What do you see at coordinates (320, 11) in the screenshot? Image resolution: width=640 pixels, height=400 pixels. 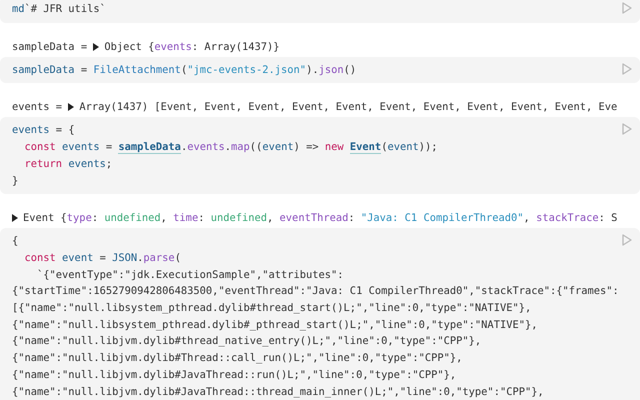 I see `code-block: md`# JFR utils`` at bounding box center [320, 11].